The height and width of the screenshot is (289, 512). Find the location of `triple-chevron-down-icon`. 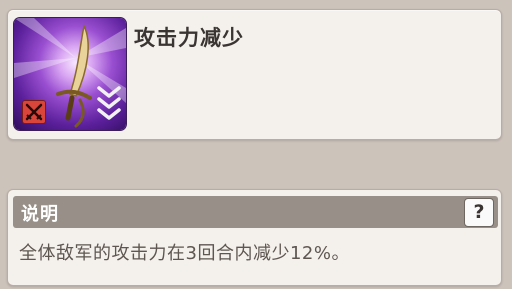

triple-chevron-down-icon is located at coordinates (109, 103).